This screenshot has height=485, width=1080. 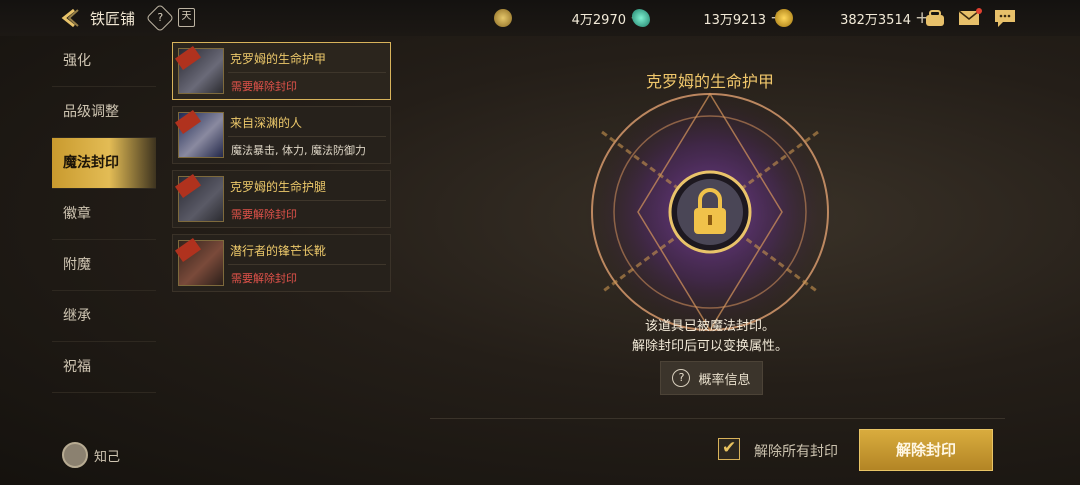 What do you see at coordinates (875, 20) in the screenshot?
I see `currency-value: 382万3514` at bounding box center [875, 20].